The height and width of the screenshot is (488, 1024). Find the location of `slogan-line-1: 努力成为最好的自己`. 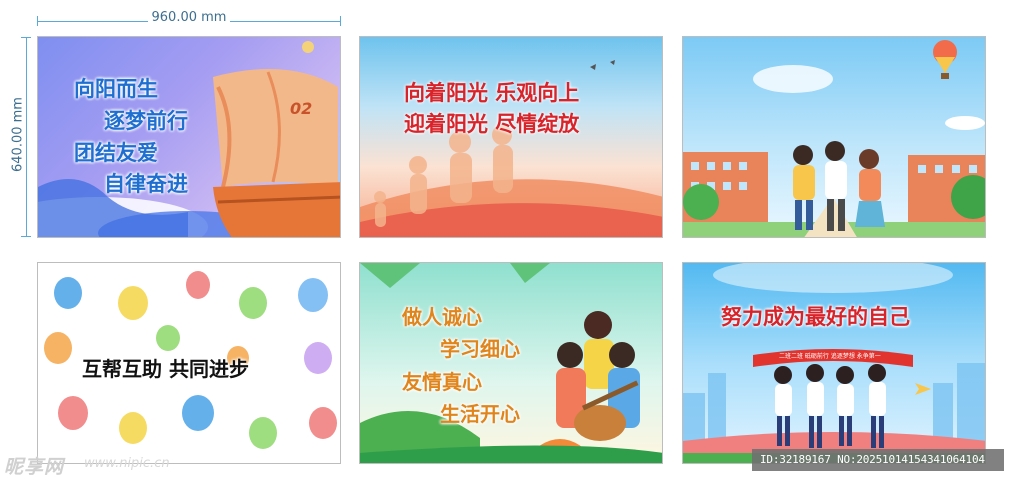

slogan-line-1: 努力成为最好的自己 is located at coordinates (815, 317).